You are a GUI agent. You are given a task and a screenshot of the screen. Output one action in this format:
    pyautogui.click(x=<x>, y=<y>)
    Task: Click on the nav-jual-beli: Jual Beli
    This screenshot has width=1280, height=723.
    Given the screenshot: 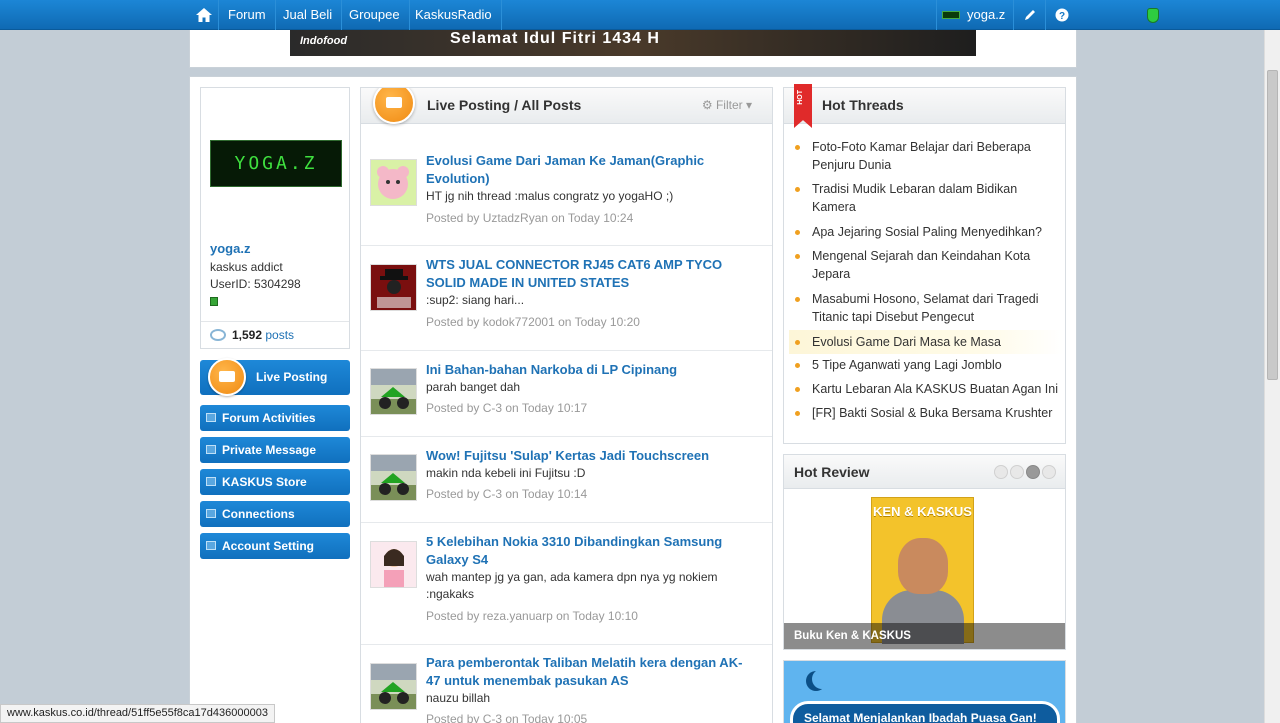 What is the action you would take?
    pyautogui.click(x=308, y=15)
    